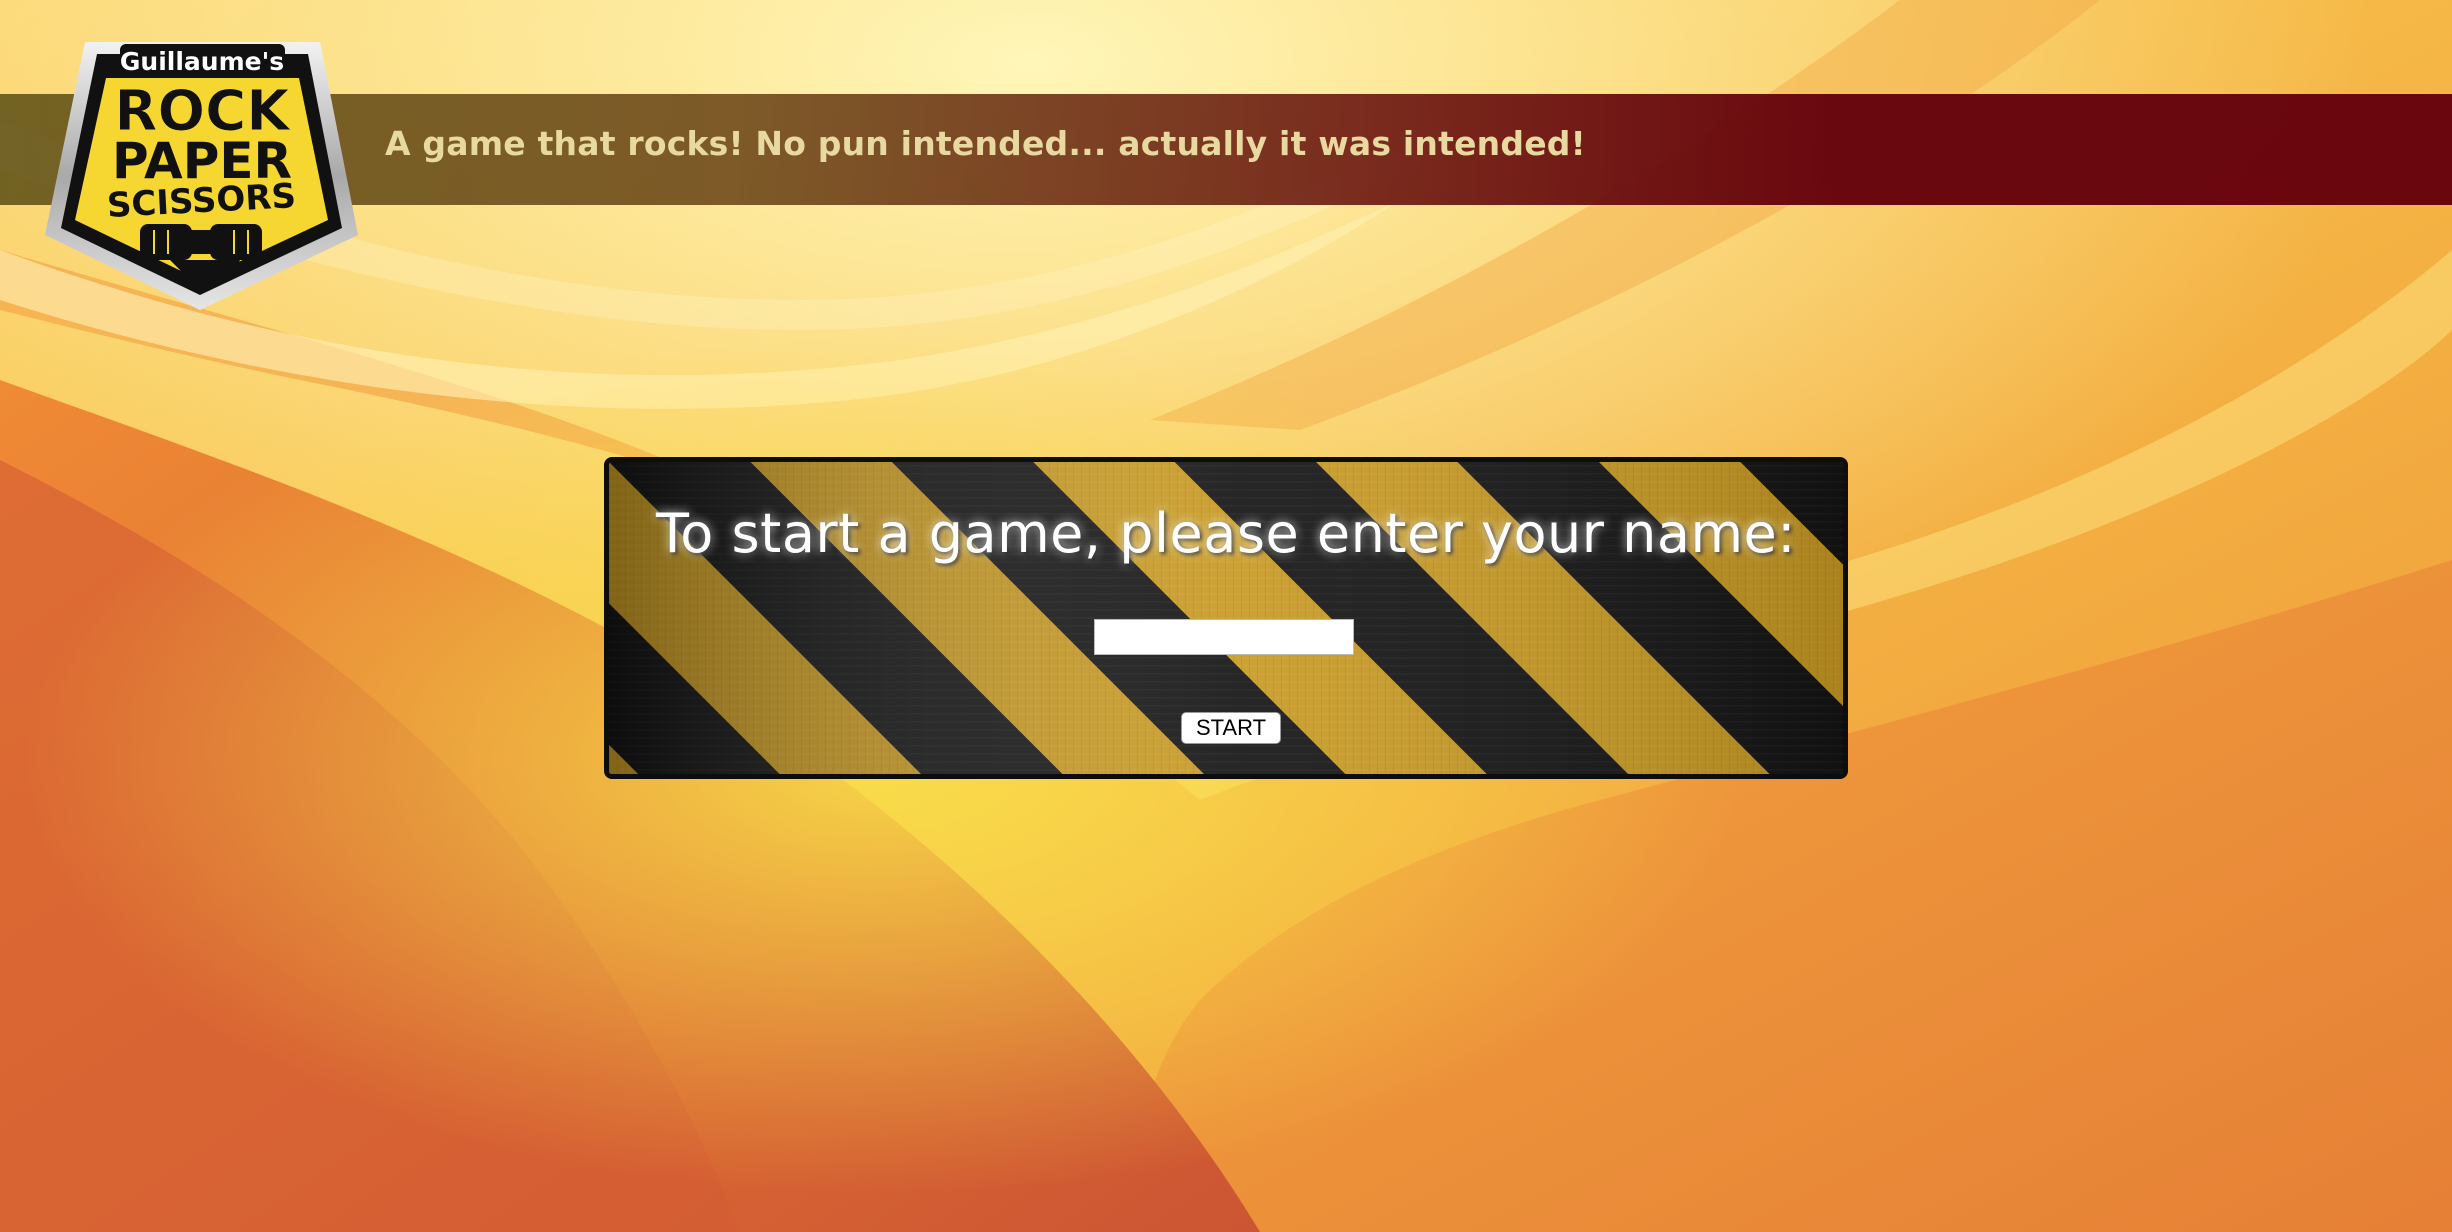  I want to click on start-button: START, so click(1231, 728).